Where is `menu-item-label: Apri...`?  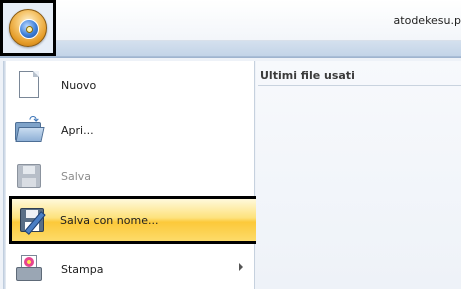
menu-item-label: Apri... is located at coordinates (77, 130).